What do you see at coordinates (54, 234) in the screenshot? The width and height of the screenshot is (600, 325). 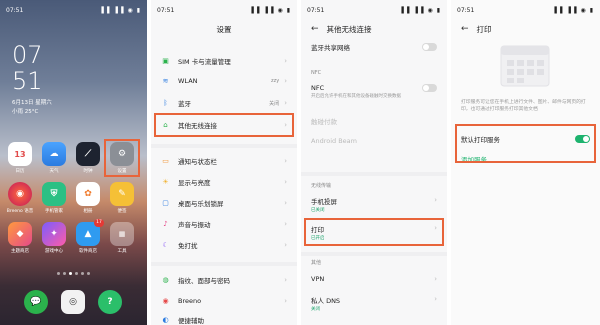 I see `game-center-icon: ✦` at bounding box center [54, 234].